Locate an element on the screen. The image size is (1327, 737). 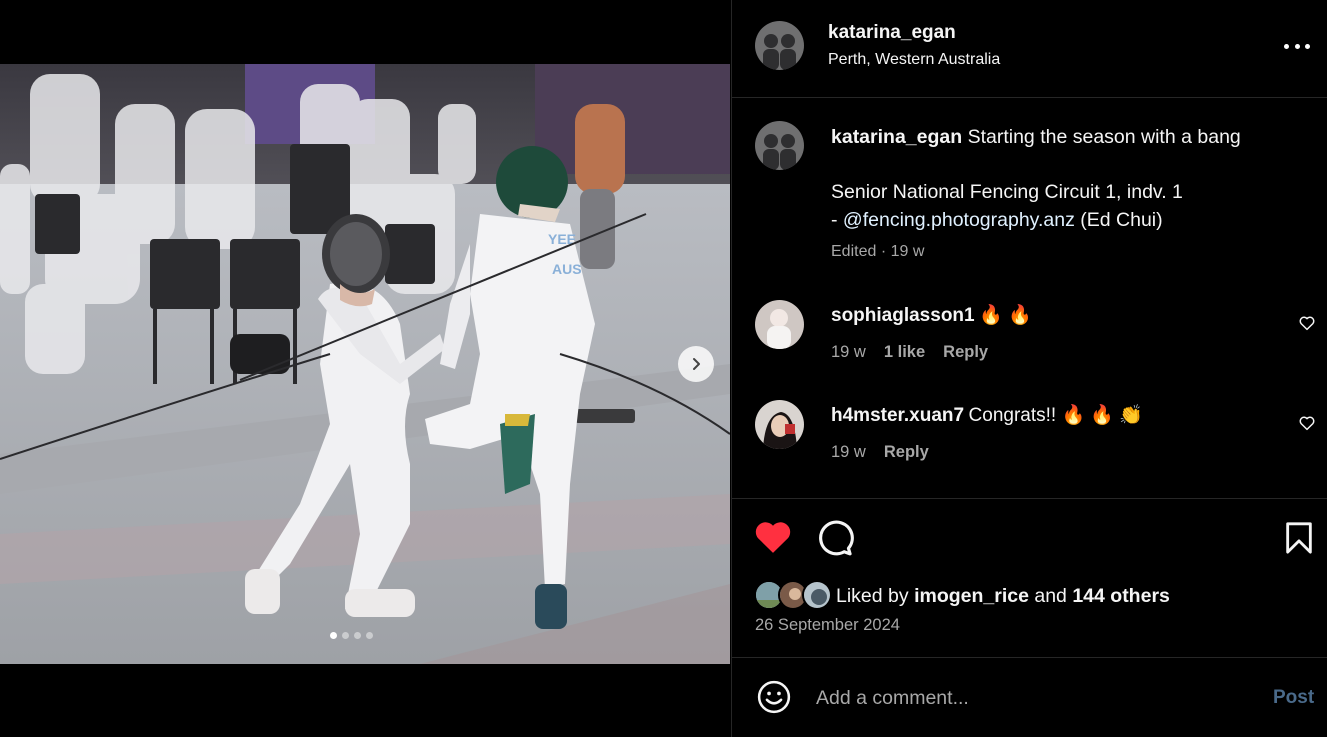
author-avatar is located at coordinates (779, 45).